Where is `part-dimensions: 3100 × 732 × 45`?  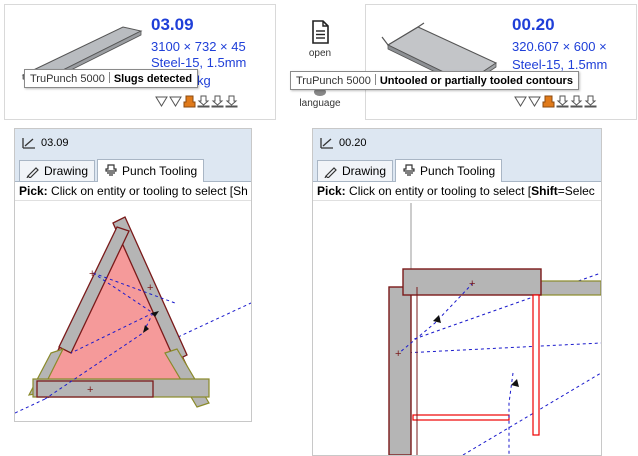
part-dimensions: 3100 × 732 × 45 is located at coordinates (198, 46).